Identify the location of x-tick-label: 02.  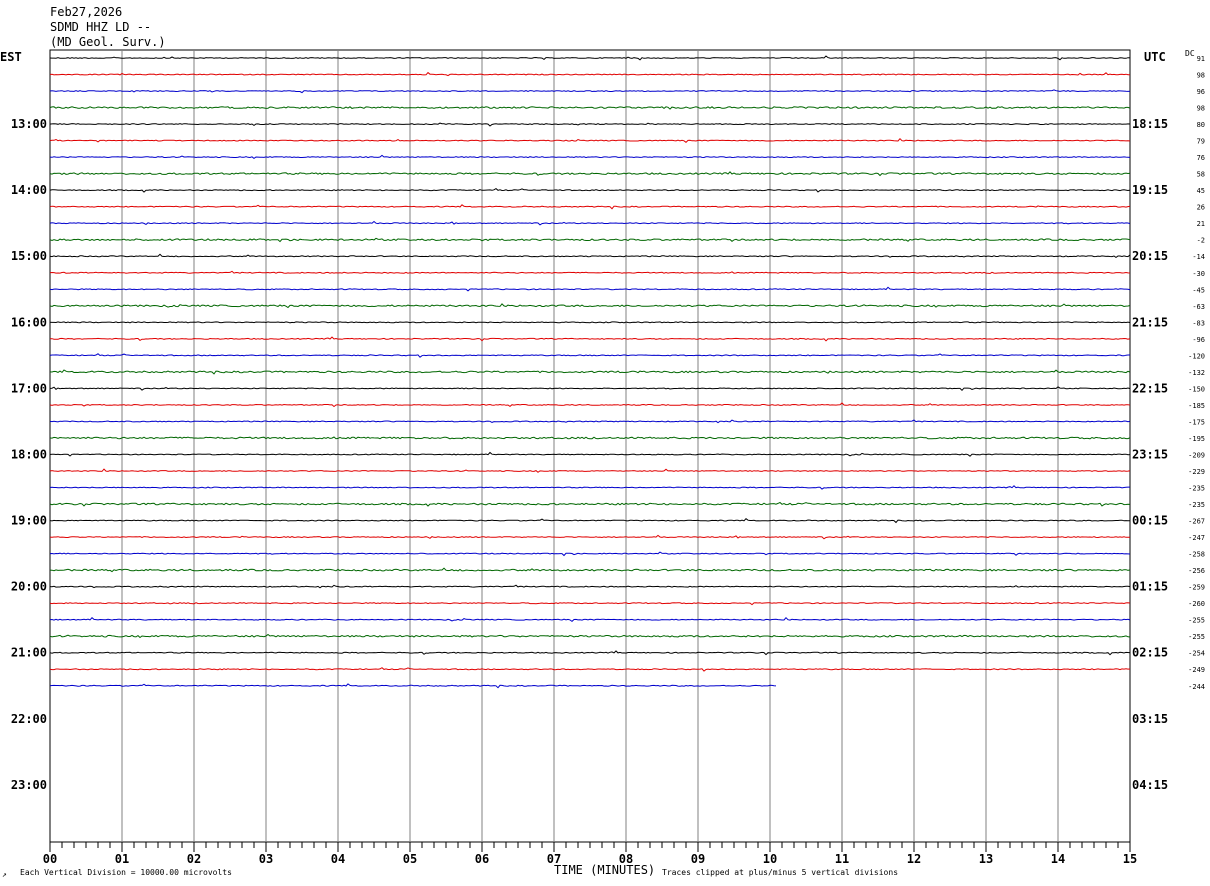
(194, 859).